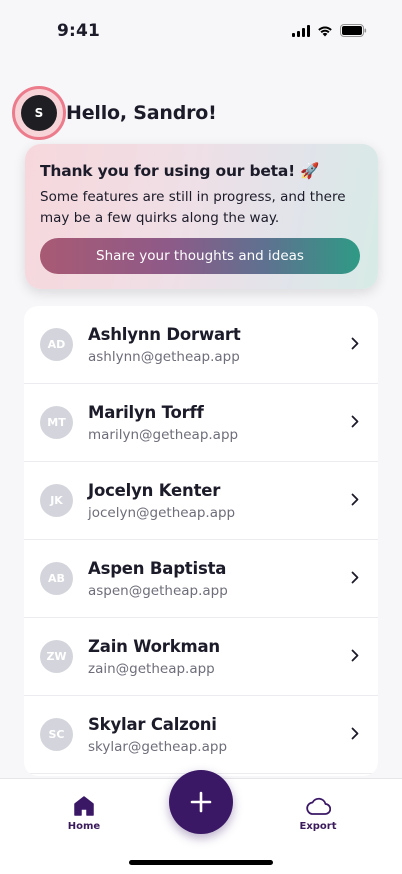 The image size is (402, 874). I want to click on list-item: ZW Zain Workman zain@getheap.app, so click(201, 657).